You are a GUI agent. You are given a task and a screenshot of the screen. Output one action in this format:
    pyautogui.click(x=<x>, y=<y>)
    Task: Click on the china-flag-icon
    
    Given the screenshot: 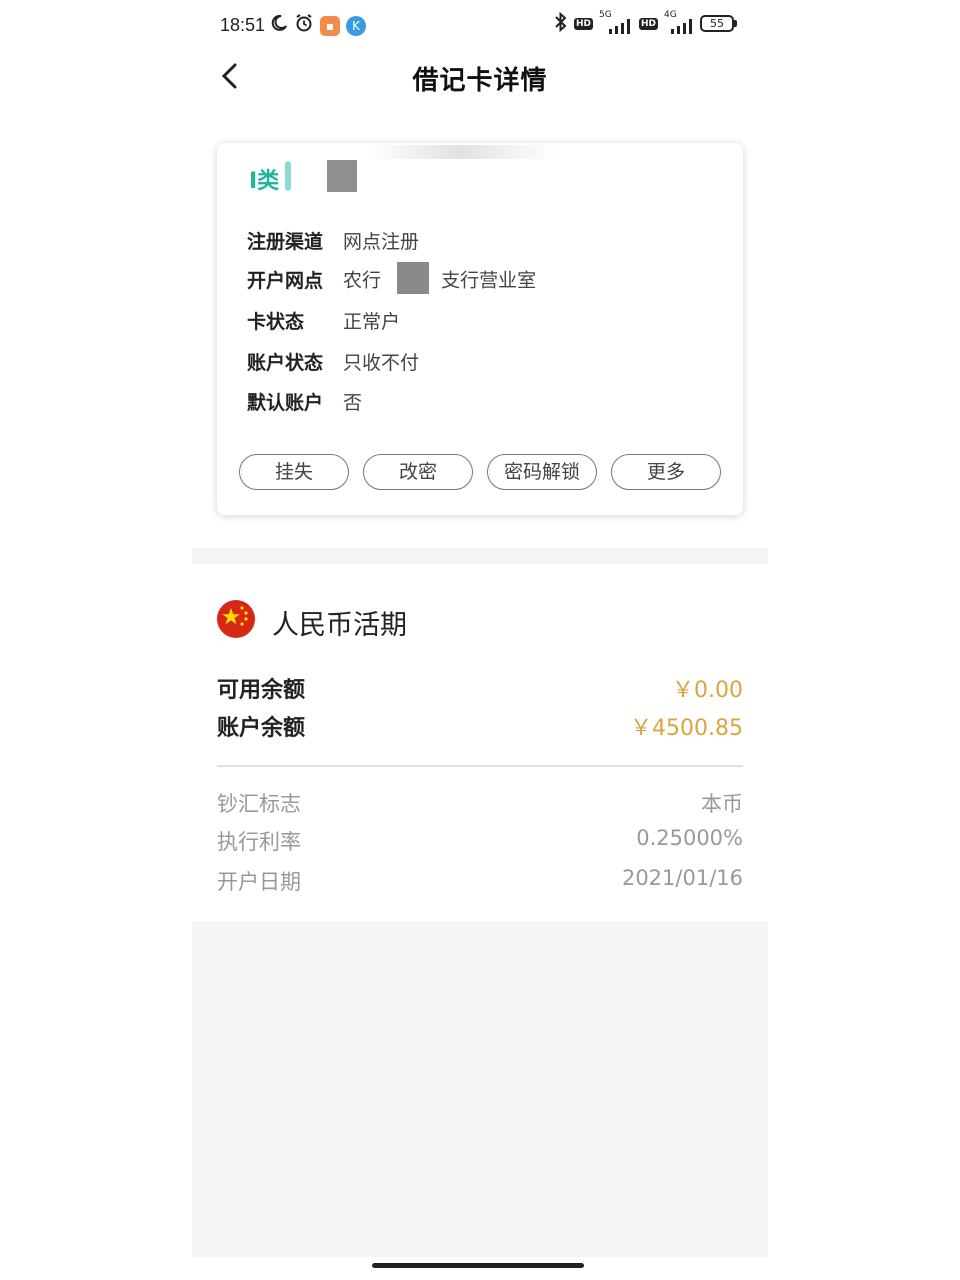 What is the action you would take?
    pyautogui.click(x=236, y=619)
    